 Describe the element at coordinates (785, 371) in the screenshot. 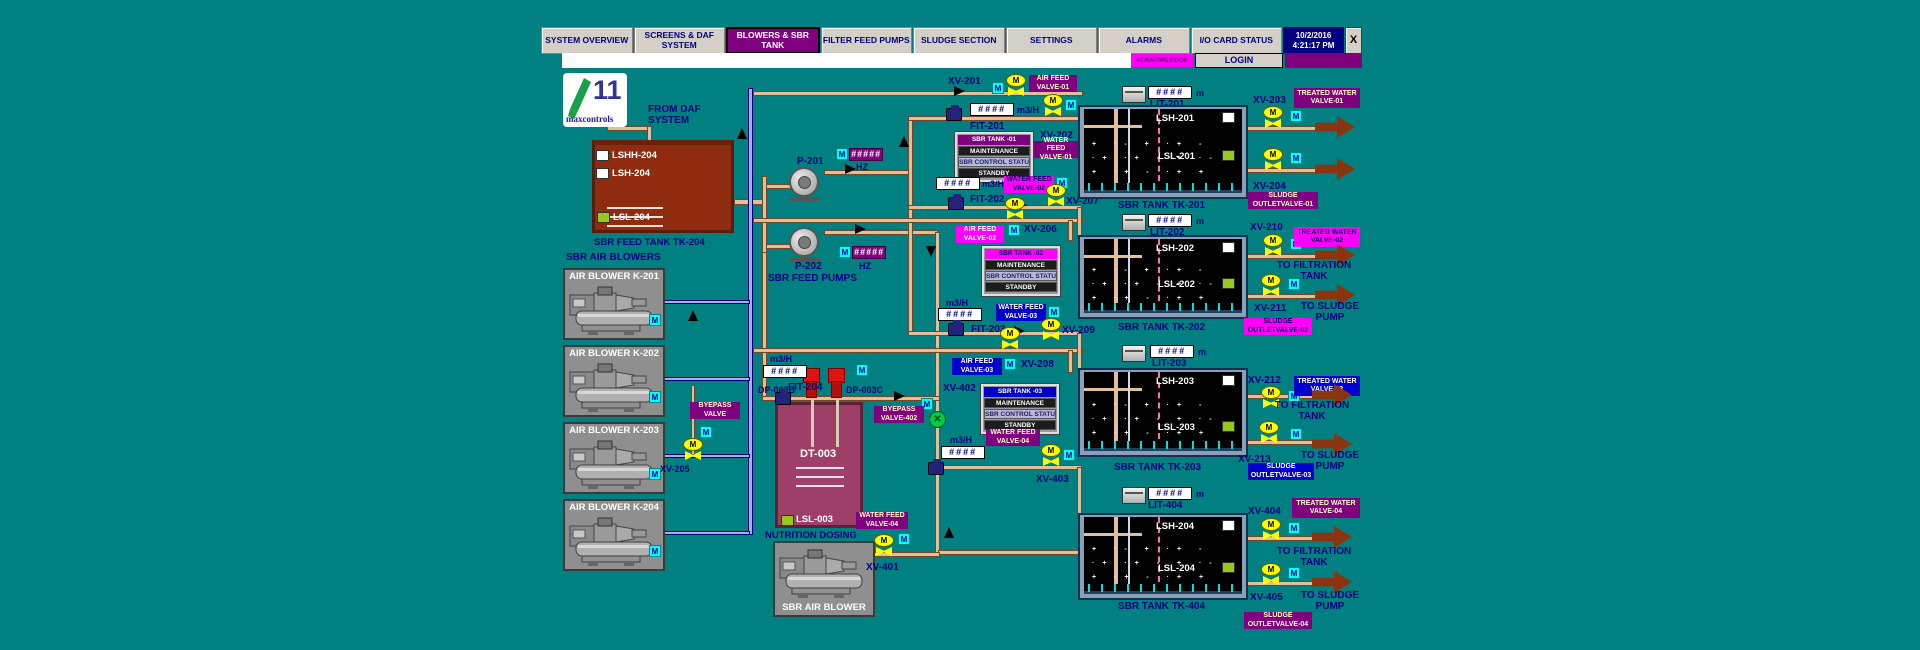

I see `fit-204-display: ####` at that location.